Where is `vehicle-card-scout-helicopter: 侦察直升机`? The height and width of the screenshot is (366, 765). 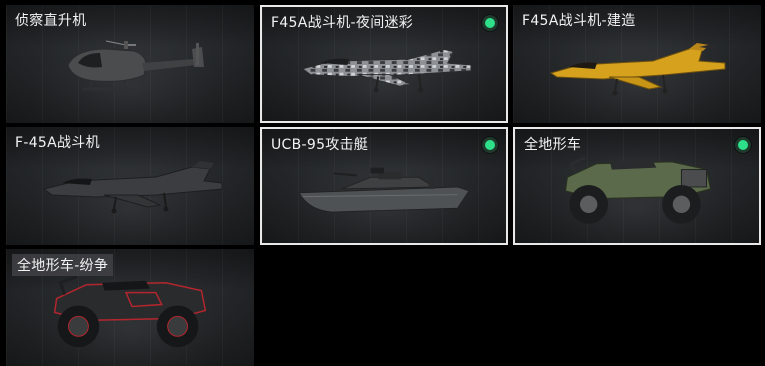 vehicle-card-scout-helicopter: 侦察直升机 is located at coordinates (130, 64).